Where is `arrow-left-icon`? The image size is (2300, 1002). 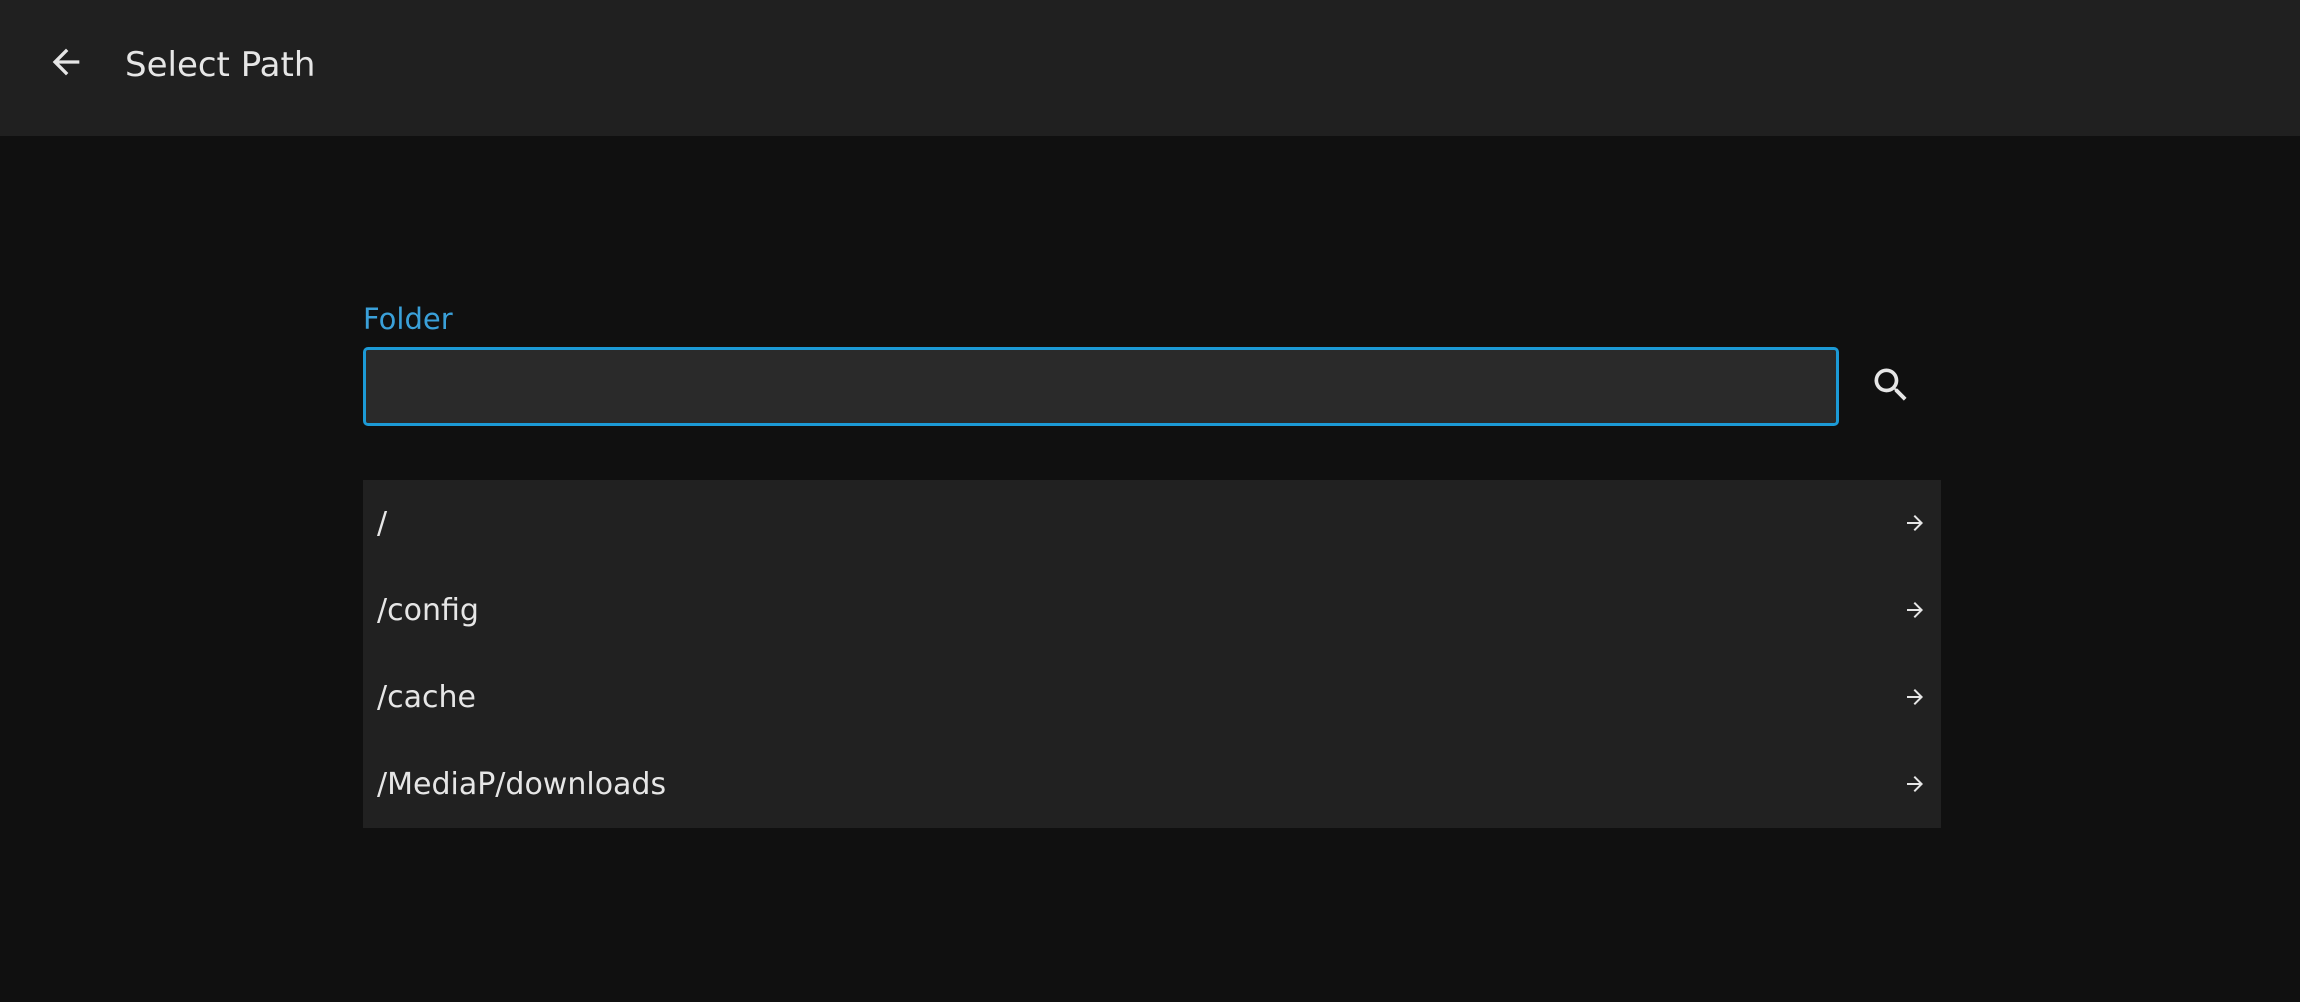 arrow-left-icon is located at coordinates (66, 62).